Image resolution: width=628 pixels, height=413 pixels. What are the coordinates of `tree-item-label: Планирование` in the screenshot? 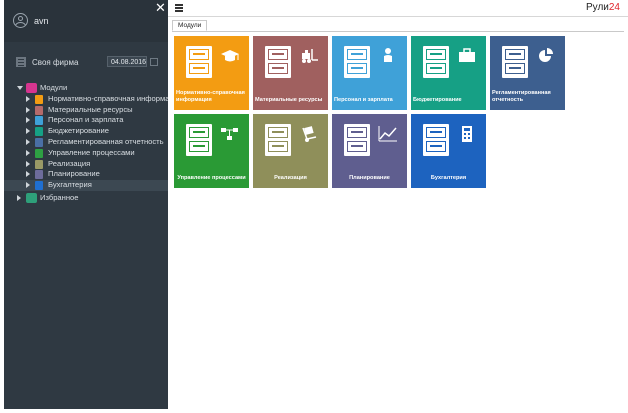 It's located at (74, 174).